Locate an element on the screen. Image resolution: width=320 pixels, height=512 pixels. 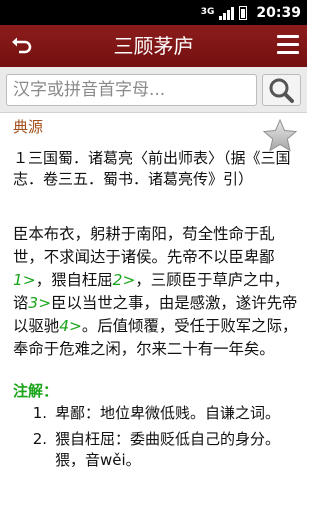
note-item: 2. 猥自枉屈：委曲贬低自己的身分。猥，音wěi。 is located at coordinates (156, 450).